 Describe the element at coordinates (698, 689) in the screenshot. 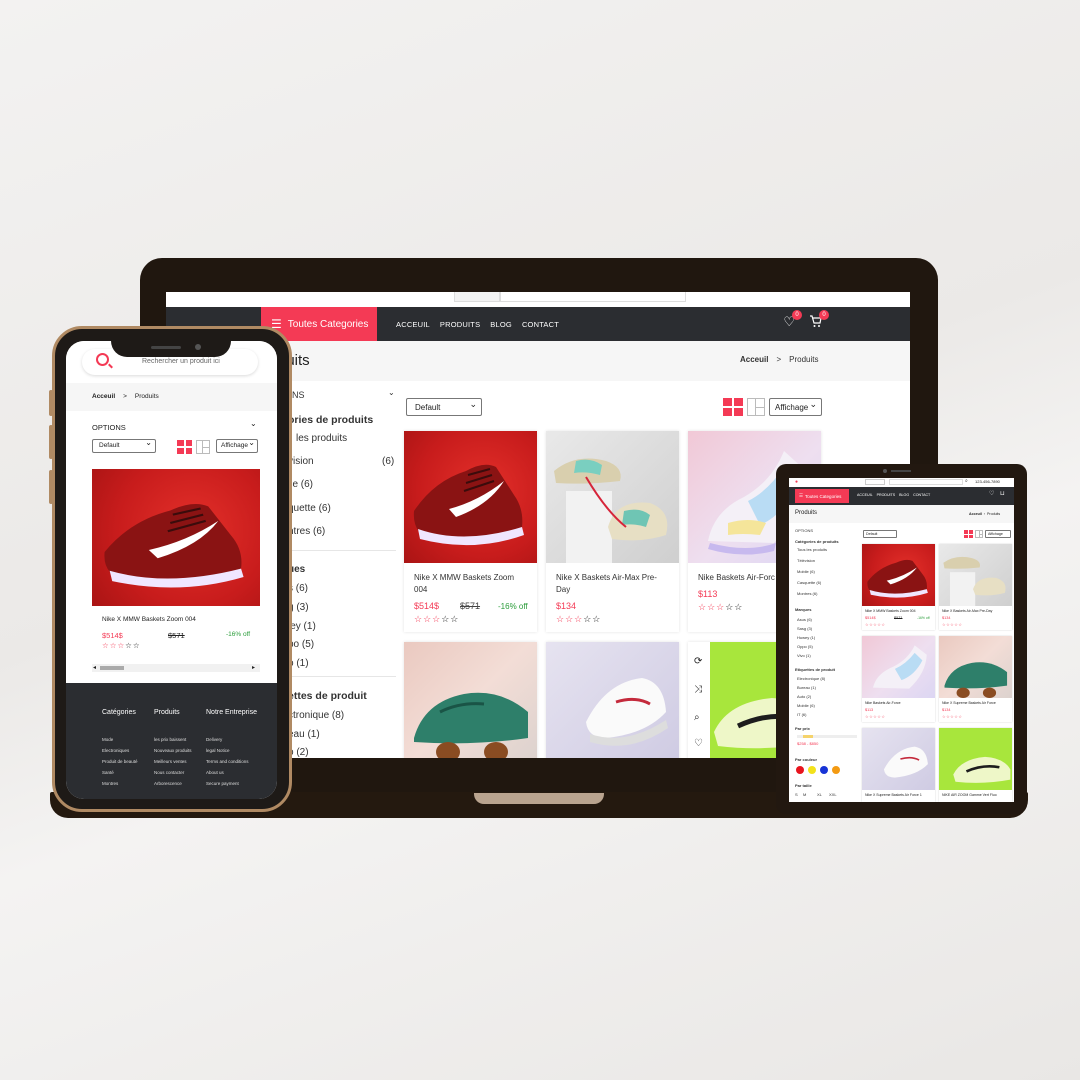

I see `shuffle-icon: ⤨` at that location.